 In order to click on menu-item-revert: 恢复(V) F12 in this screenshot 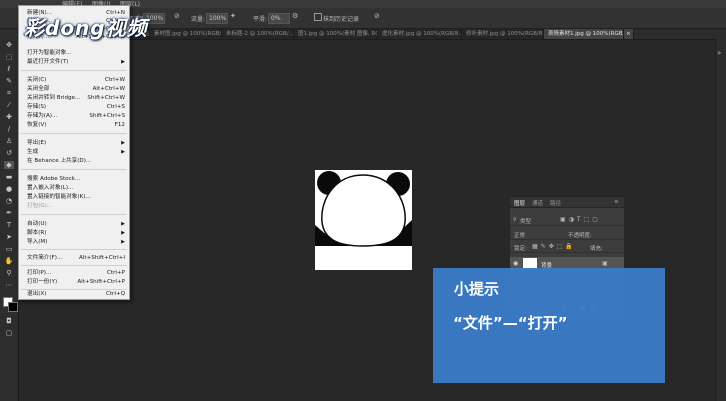, I will do `click(76, 125)`.